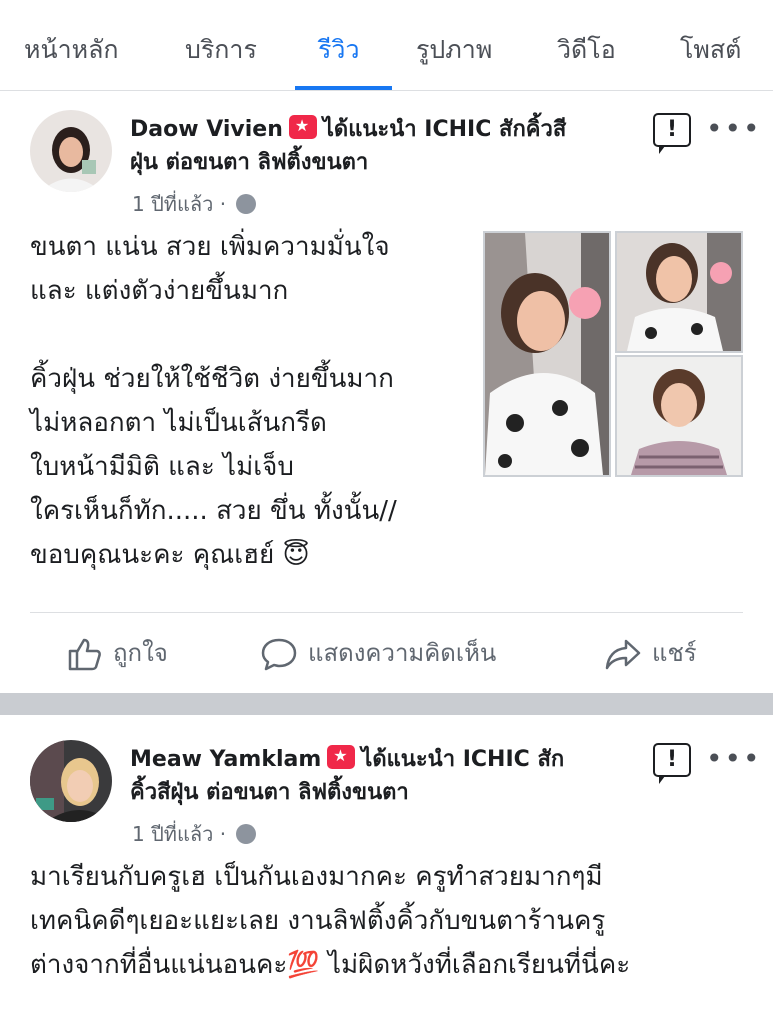  Describe the element at coordinates (402, 653) in the screenshot. I see `comment-label: แสดงความคิดเห็น` at that location.